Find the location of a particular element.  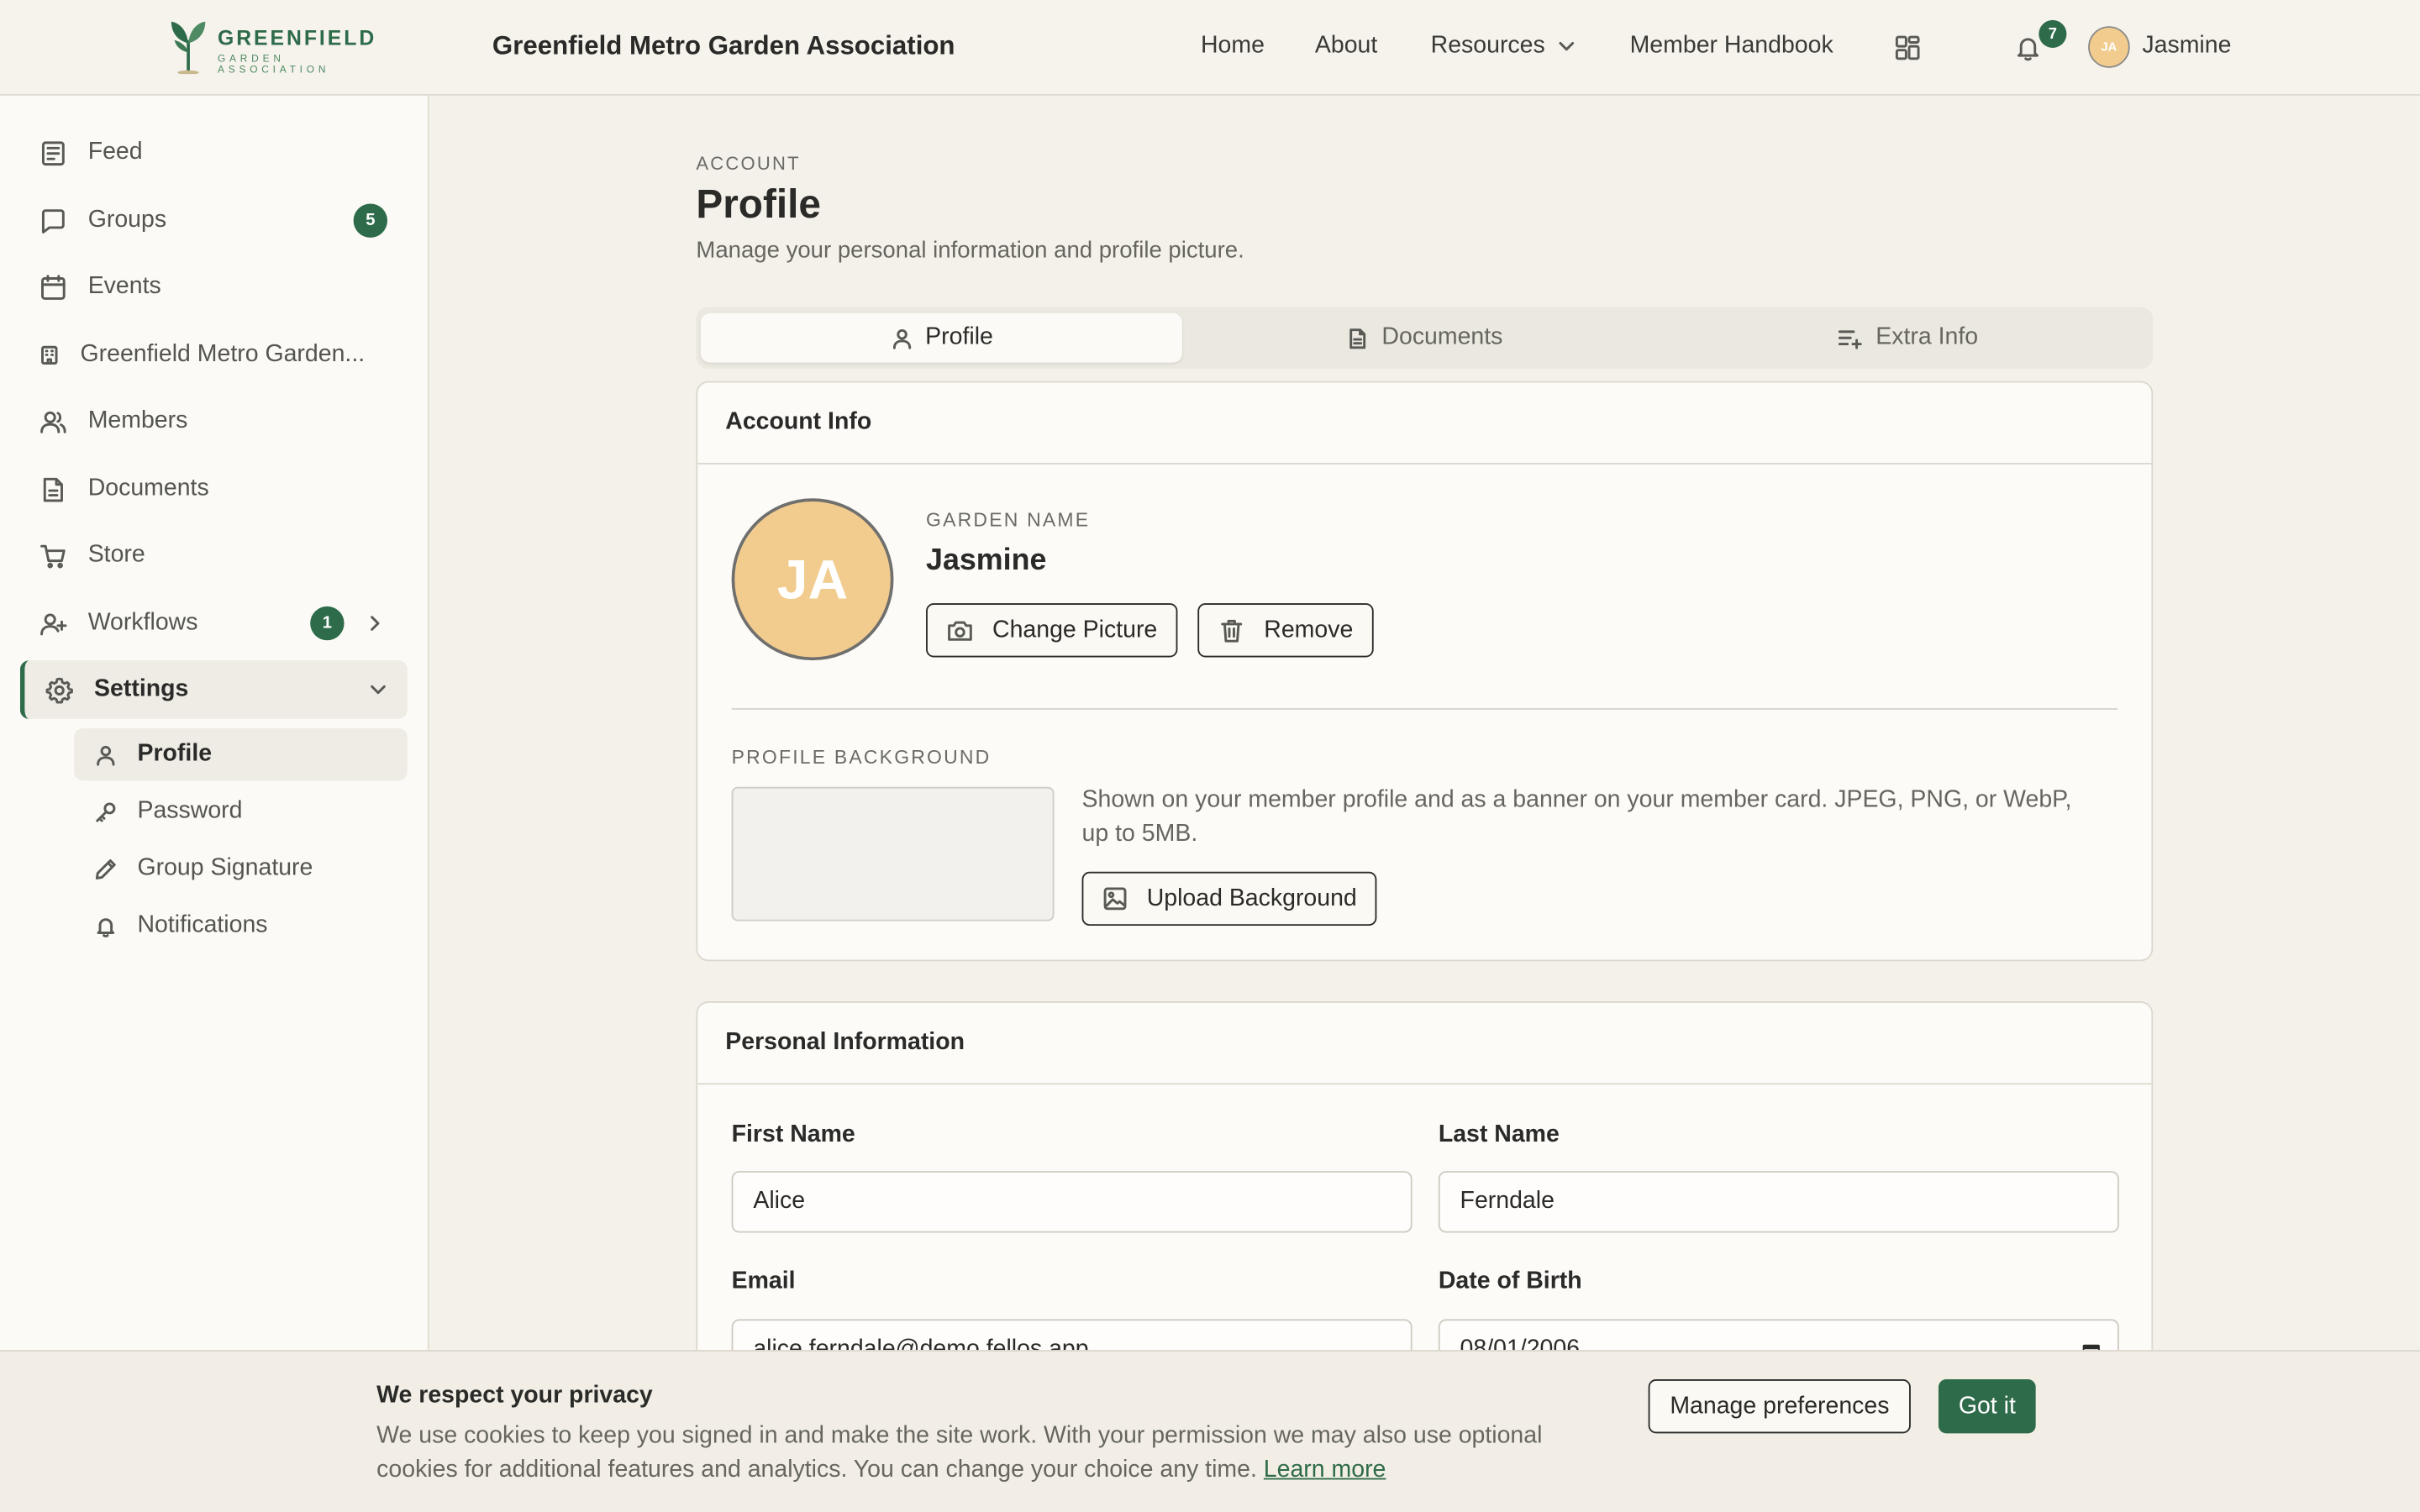

sprout-logo-icon is located at coordinates (188, 48).